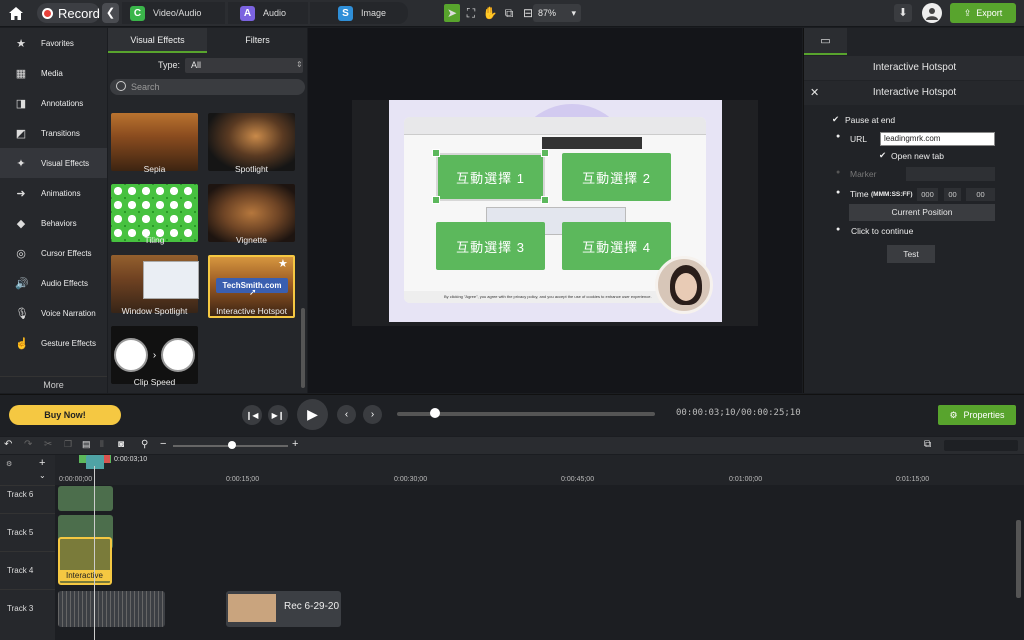 This screenshot has width=1024, height=640. What do you see at coordinates (1018, 559) in the screenshot?
I see `timeline-scrollbar` at bounding box center [1018, 559].